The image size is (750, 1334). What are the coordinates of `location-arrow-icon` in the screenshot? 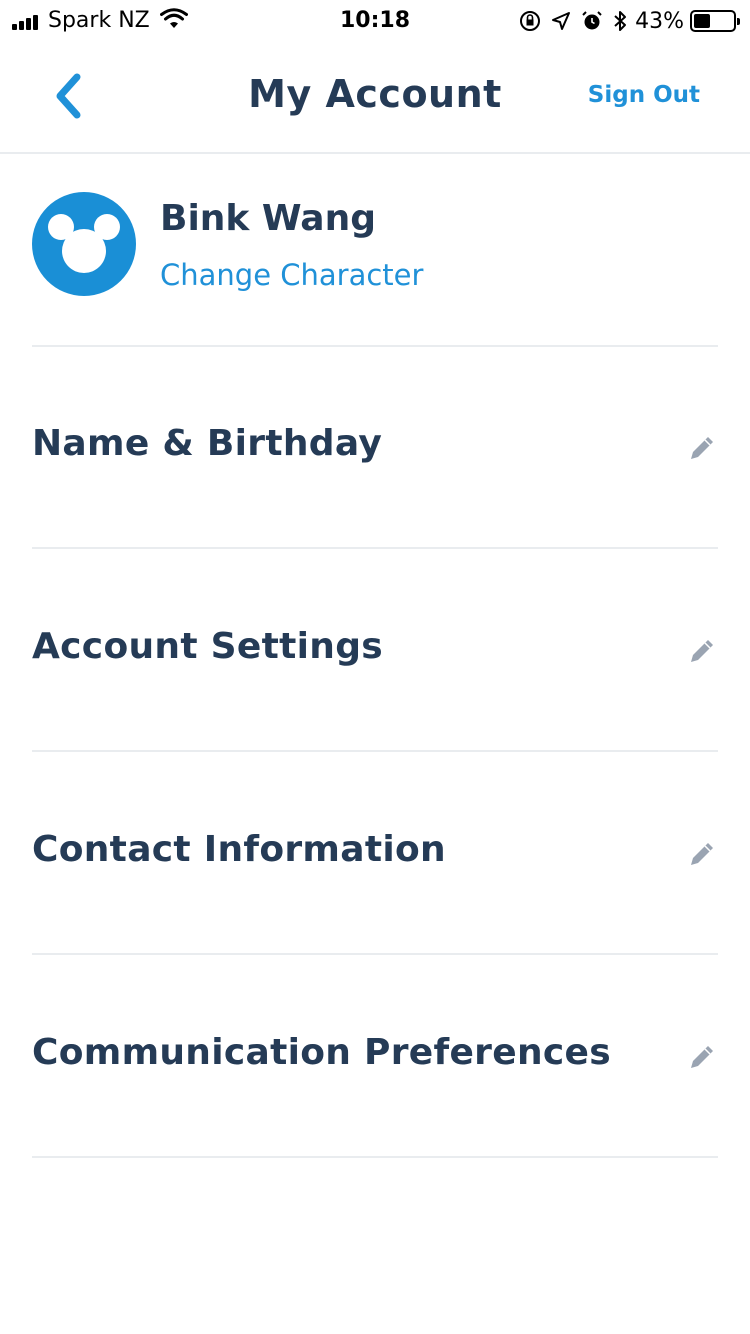 It's located at (561, 21).